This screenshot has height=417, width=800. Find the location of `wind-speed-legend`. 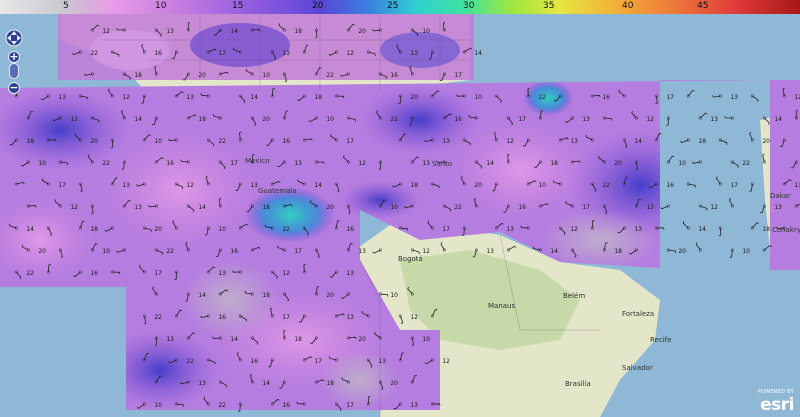

wind-speed-legend is located at coordinates (400, 7).